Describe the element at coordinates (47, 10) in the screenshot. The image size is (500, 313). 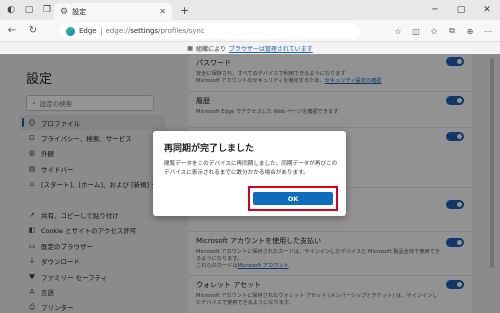
I see `tab-actions-icon: ❐` at that location.